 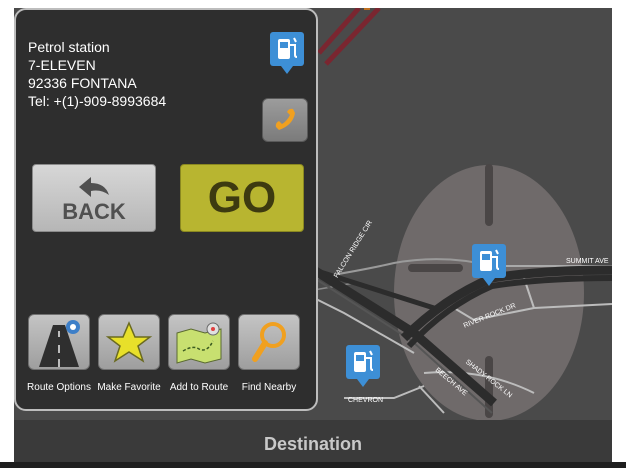 I want to click on route-options-button, so click(x=59, y=342).